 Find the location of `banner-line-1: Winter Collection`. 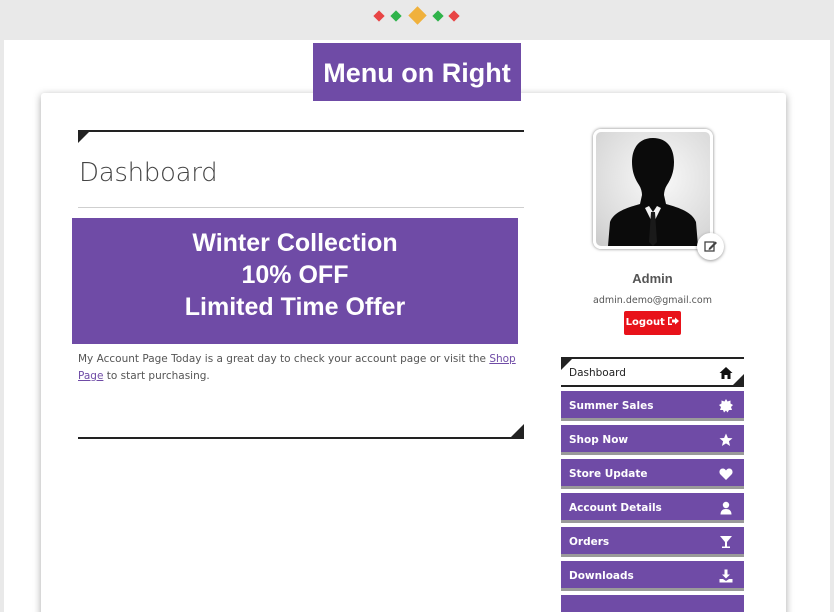

banner-line-1: Winter Collection is located at coordinates (295, 243).